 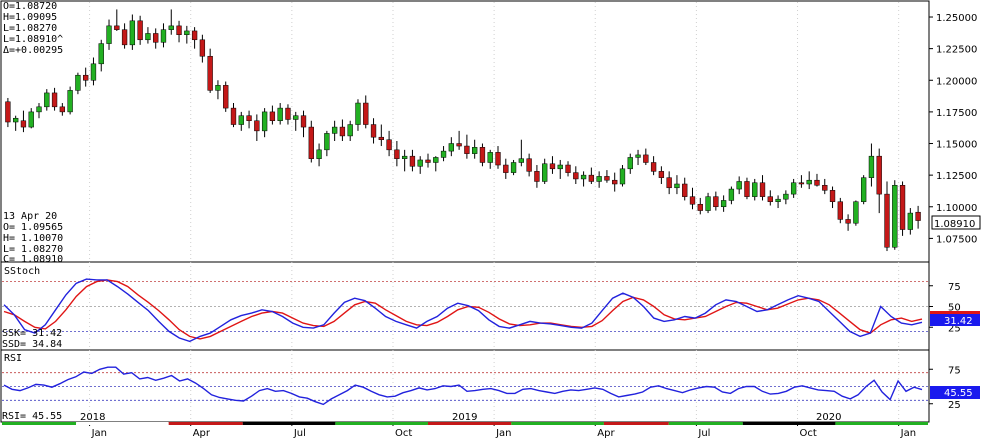 What do you see at coordinates (33, 259) in the screenshot?
I see `bar-close: C= 1.08910` at bounding box center [33, 259].